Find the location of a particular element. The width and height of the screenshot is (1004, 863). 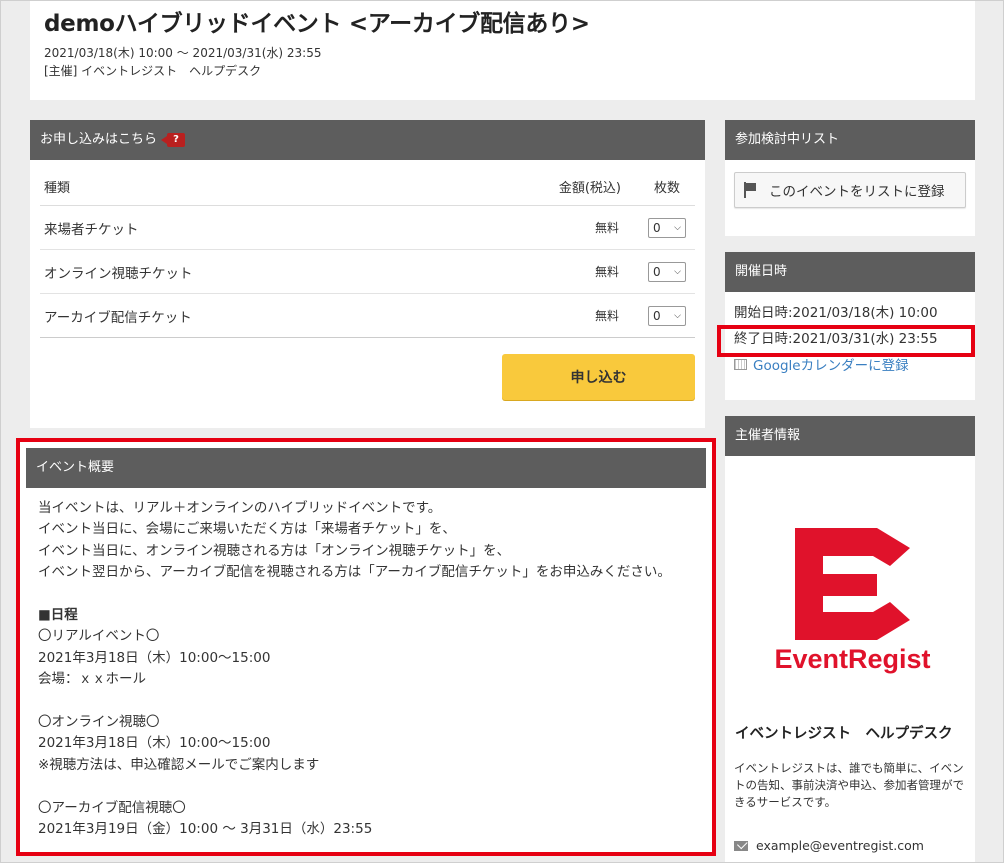

watchlist-title: 参加検討中リスト is located at coordinates (787, 139).